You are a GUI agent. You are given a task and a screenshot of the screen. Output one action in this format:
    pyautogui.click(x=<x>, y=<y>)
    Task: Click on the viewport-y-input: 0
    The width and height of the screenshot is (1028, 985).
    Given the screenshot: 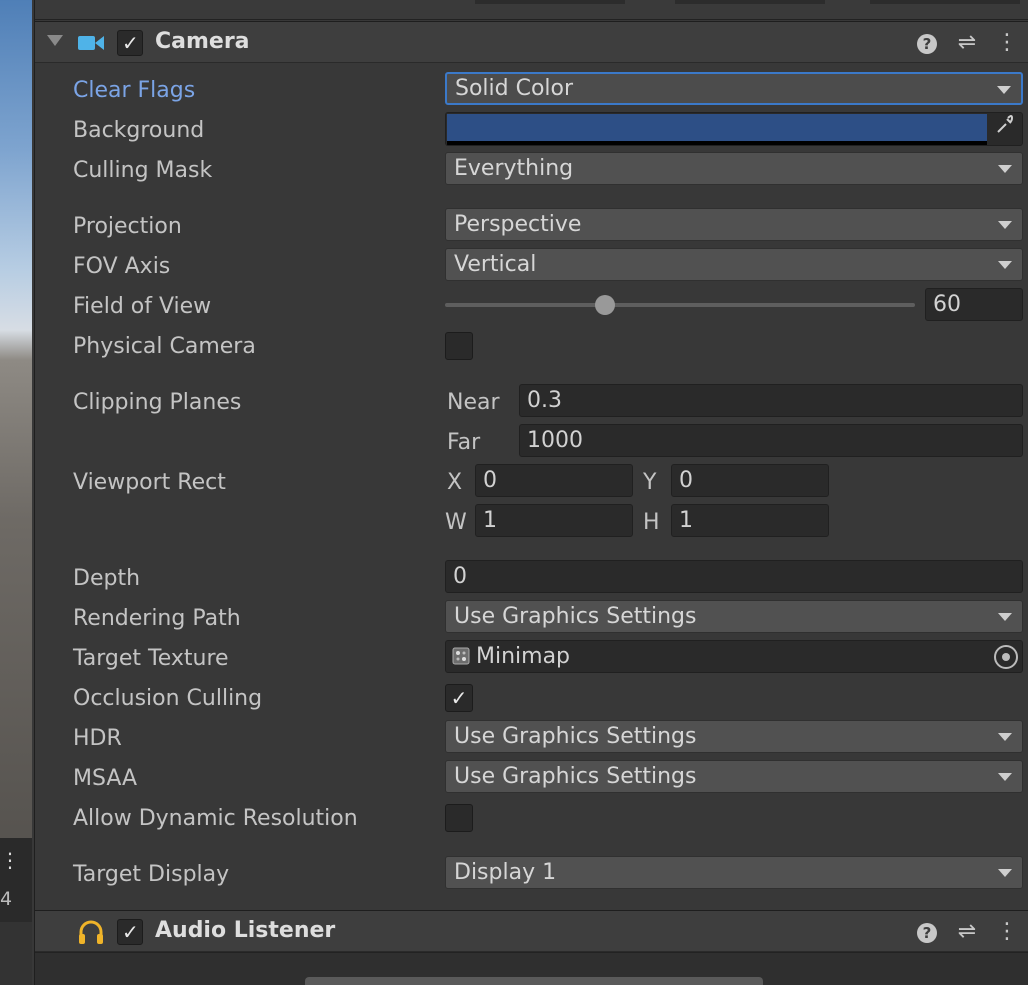 What is the action you would take?
    pyautogui.click(x=750, y=480)
    